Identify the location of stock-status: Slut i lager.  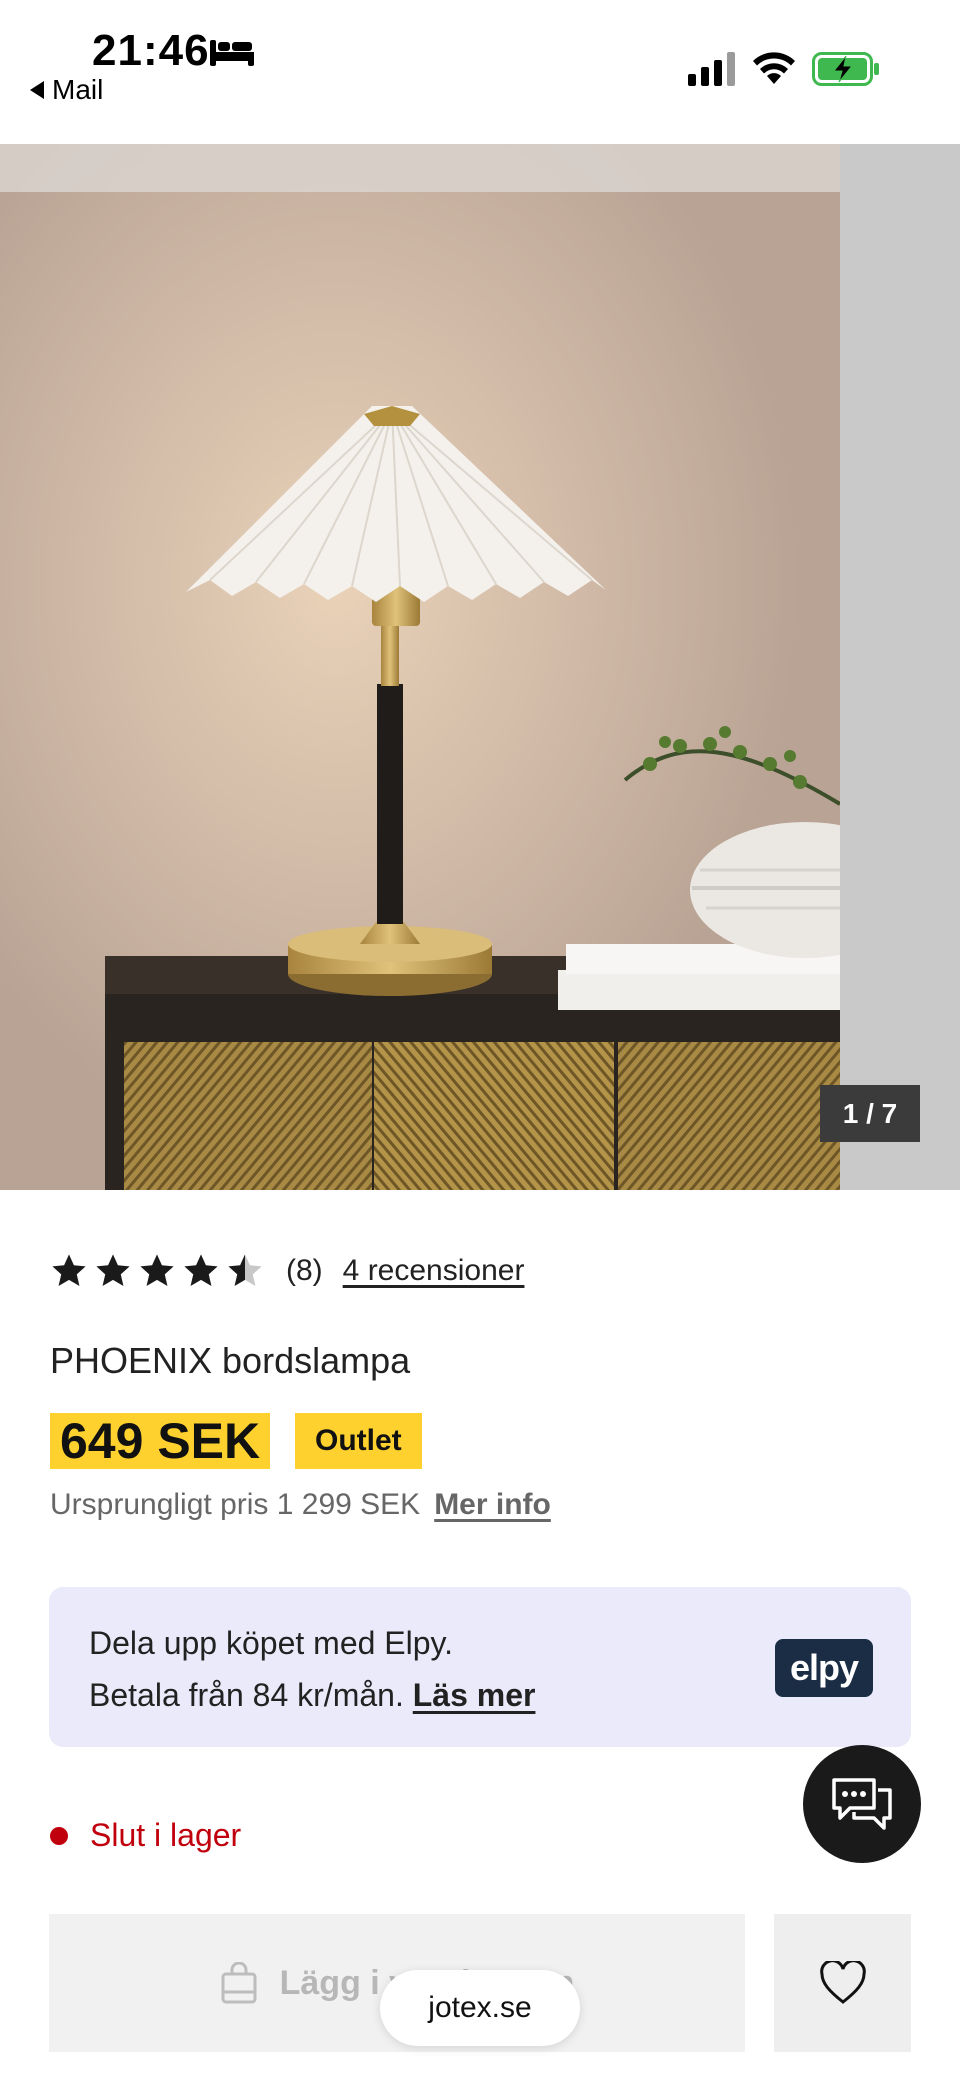
(145, 1835).